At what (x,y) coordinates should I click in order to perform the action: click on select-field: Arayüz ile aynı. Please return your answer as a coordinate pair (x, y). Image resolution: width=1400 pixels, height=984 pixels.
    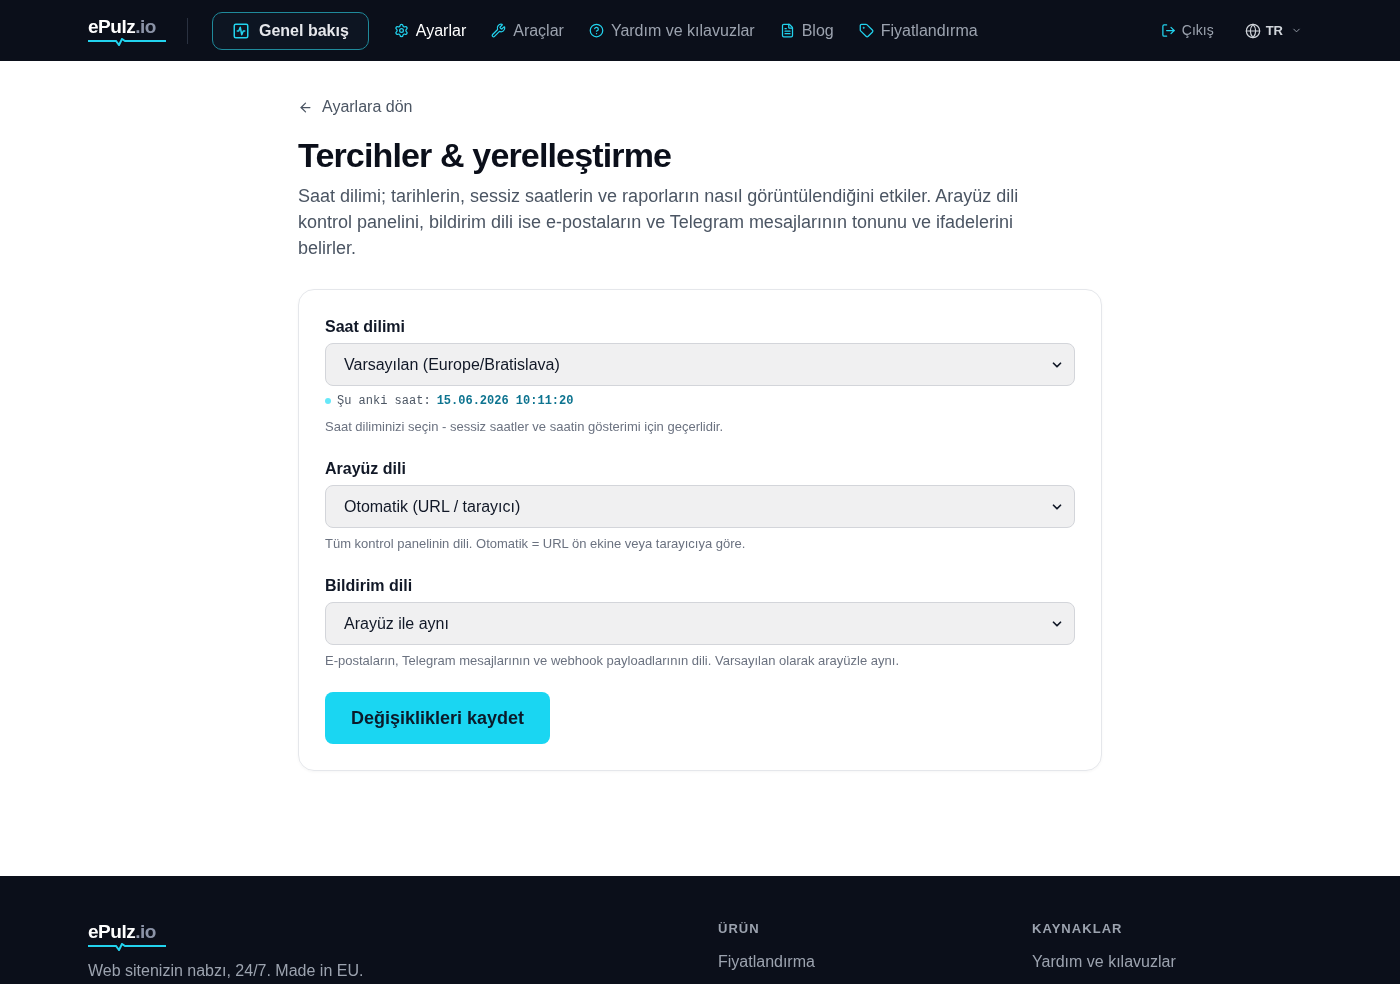
    Looking at the image, I should click on (700, 623).